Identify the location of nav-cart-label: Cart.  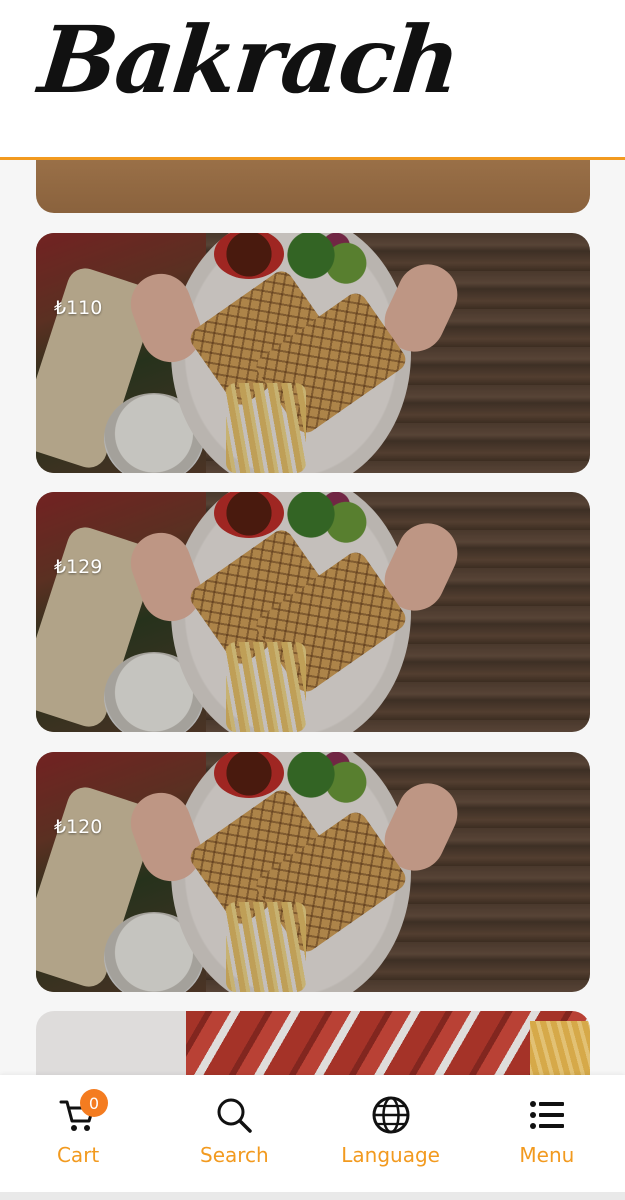
(78, 1155).